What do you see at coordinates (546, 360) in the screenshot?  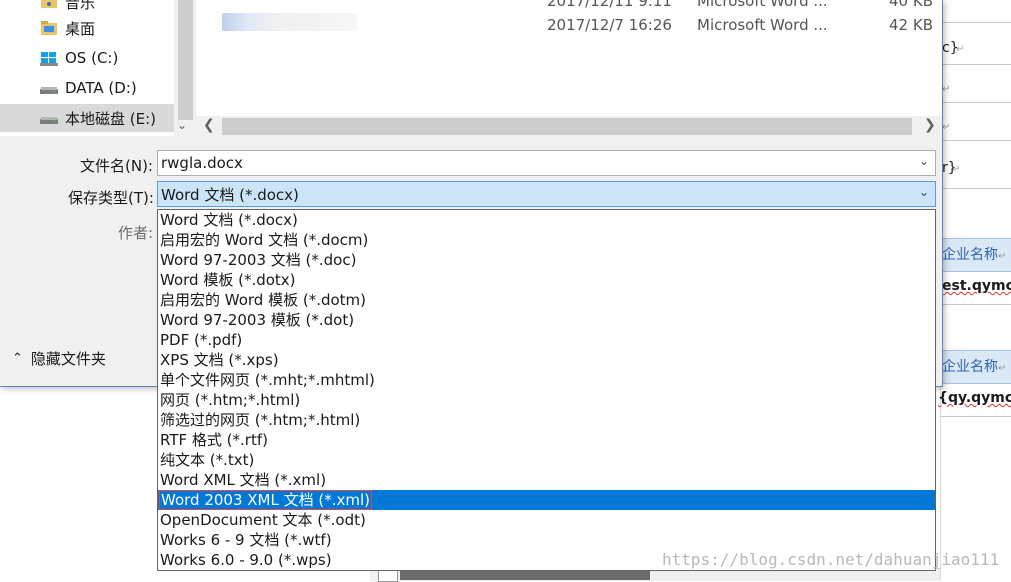 I see `savetype-option: XPS 文档 (*.xps)` at bounding box center [546, 360].